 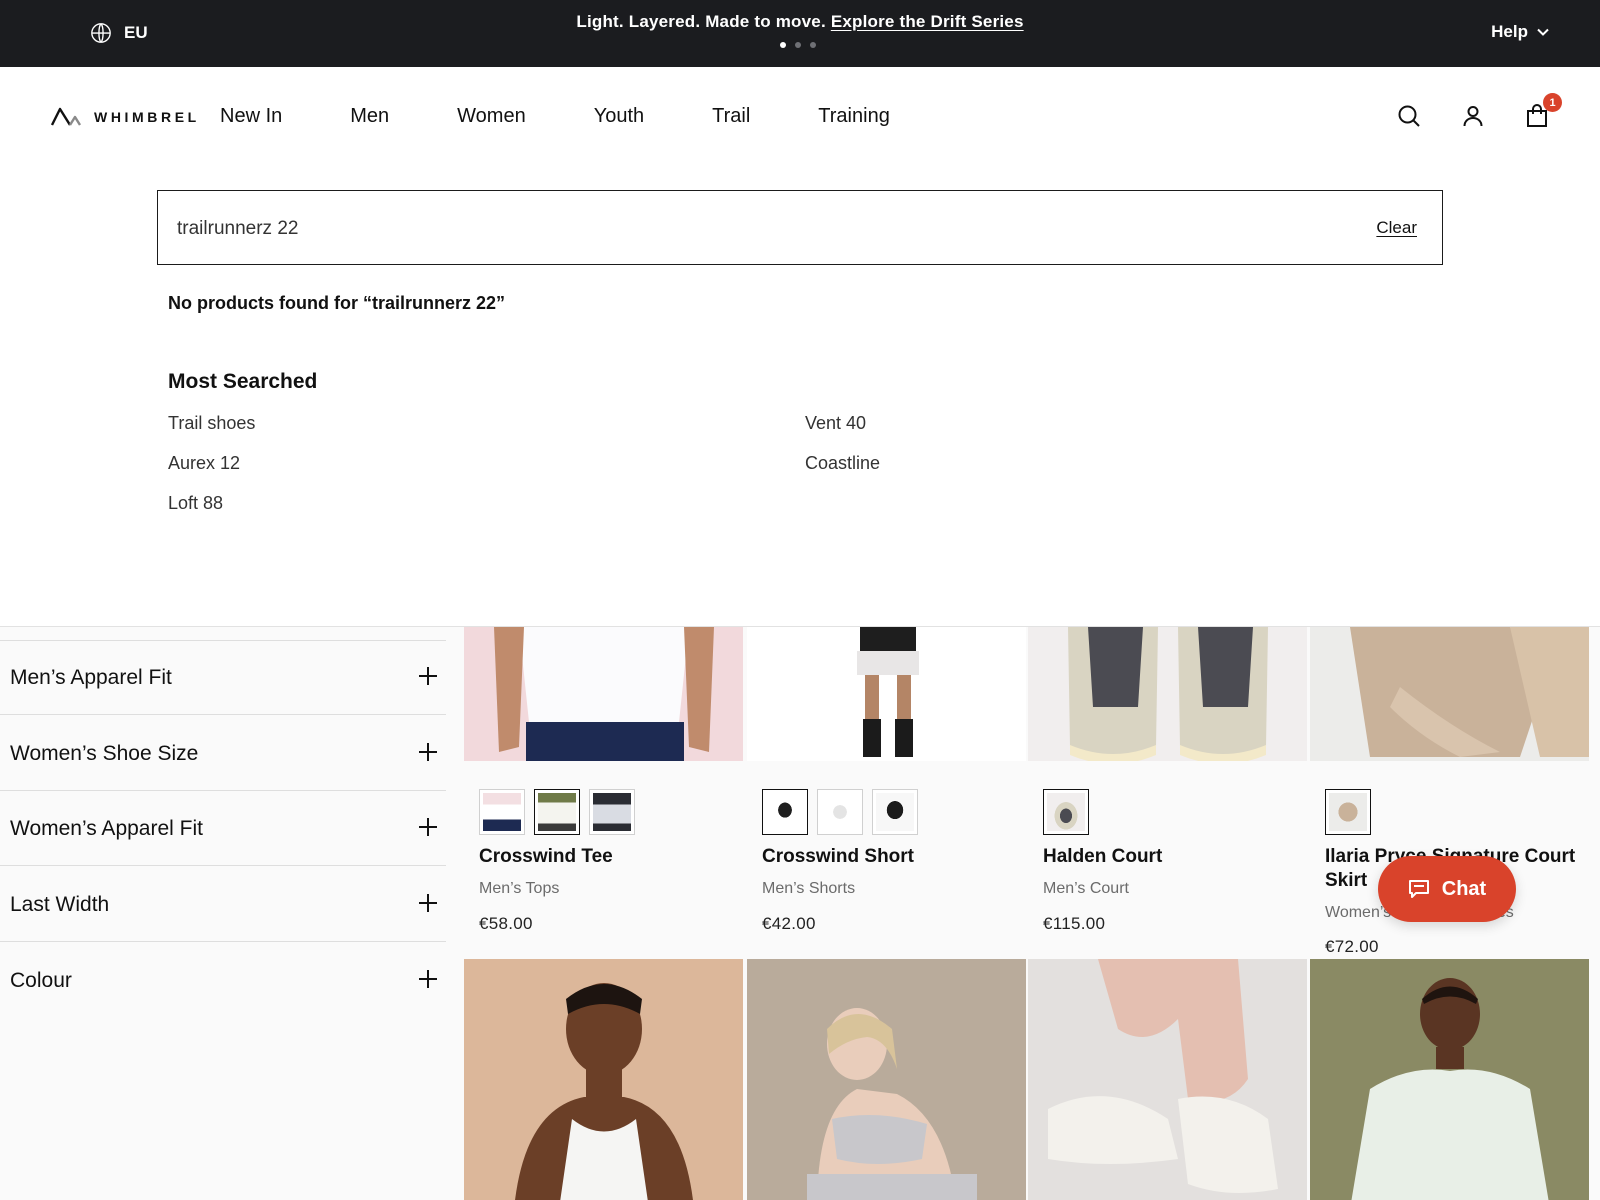 What do you see at coordinates (104, 753) in the screenshot?
I see `filter-label: Women’s Shoe Size` at bounding box center [104, 753].